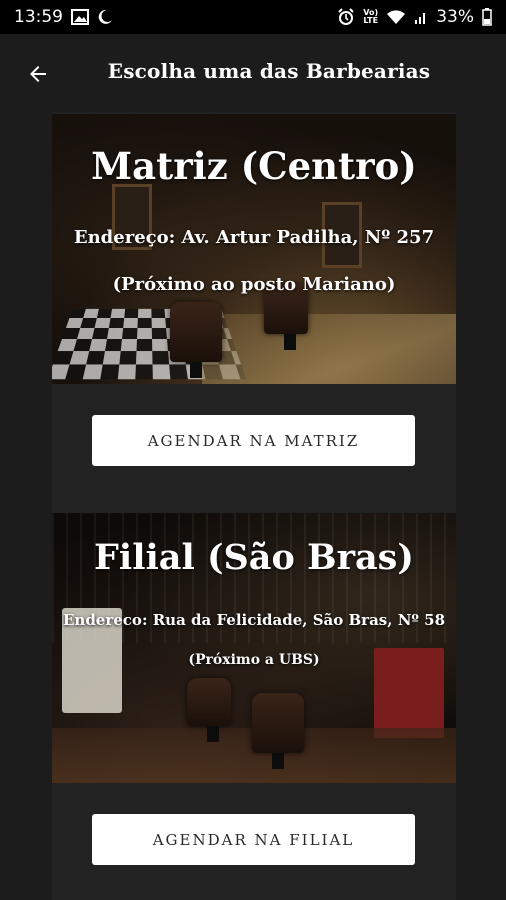 Image resolution: width=506 pixels, height=900 pixels. Describe the element at coordinates (253, 440) in the screenshot. I see `schedule-matriz-button: AGENDAR NA MATRIZ` at that location.